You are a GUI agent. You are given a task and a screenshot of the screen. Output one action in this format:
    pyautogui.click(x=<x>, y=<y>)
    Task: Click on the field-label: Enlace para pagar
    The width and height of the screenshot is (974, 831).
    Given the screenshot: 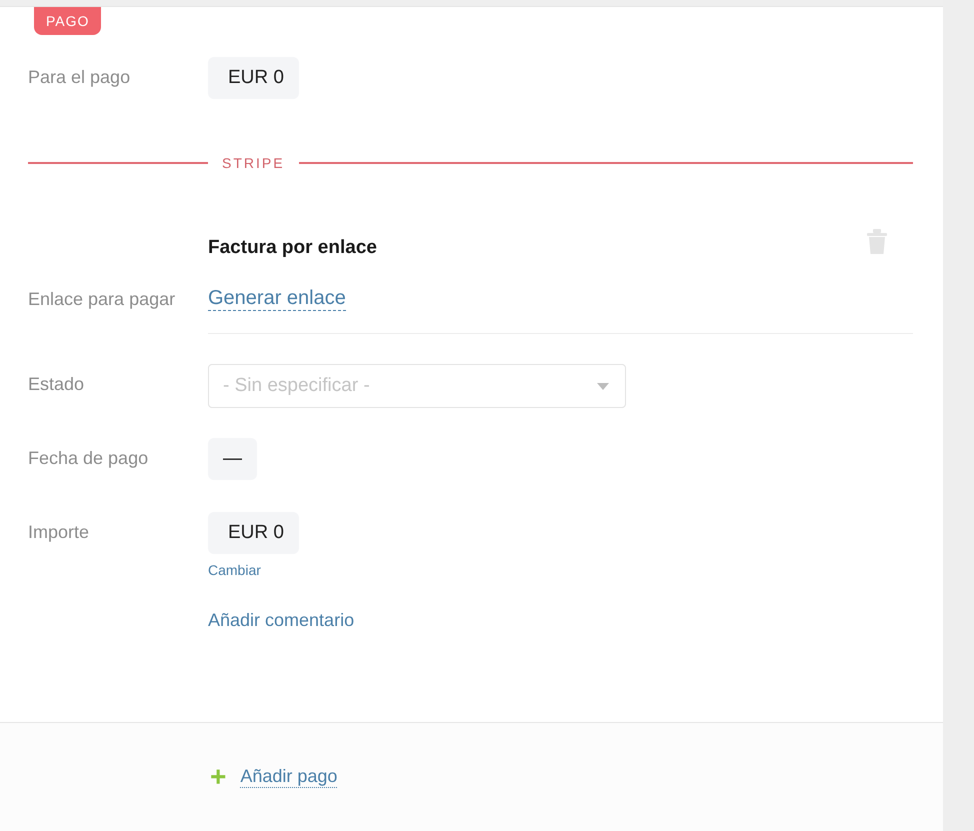 What is the action you would take?
    pyautogui.click(x=102, y=299)
    